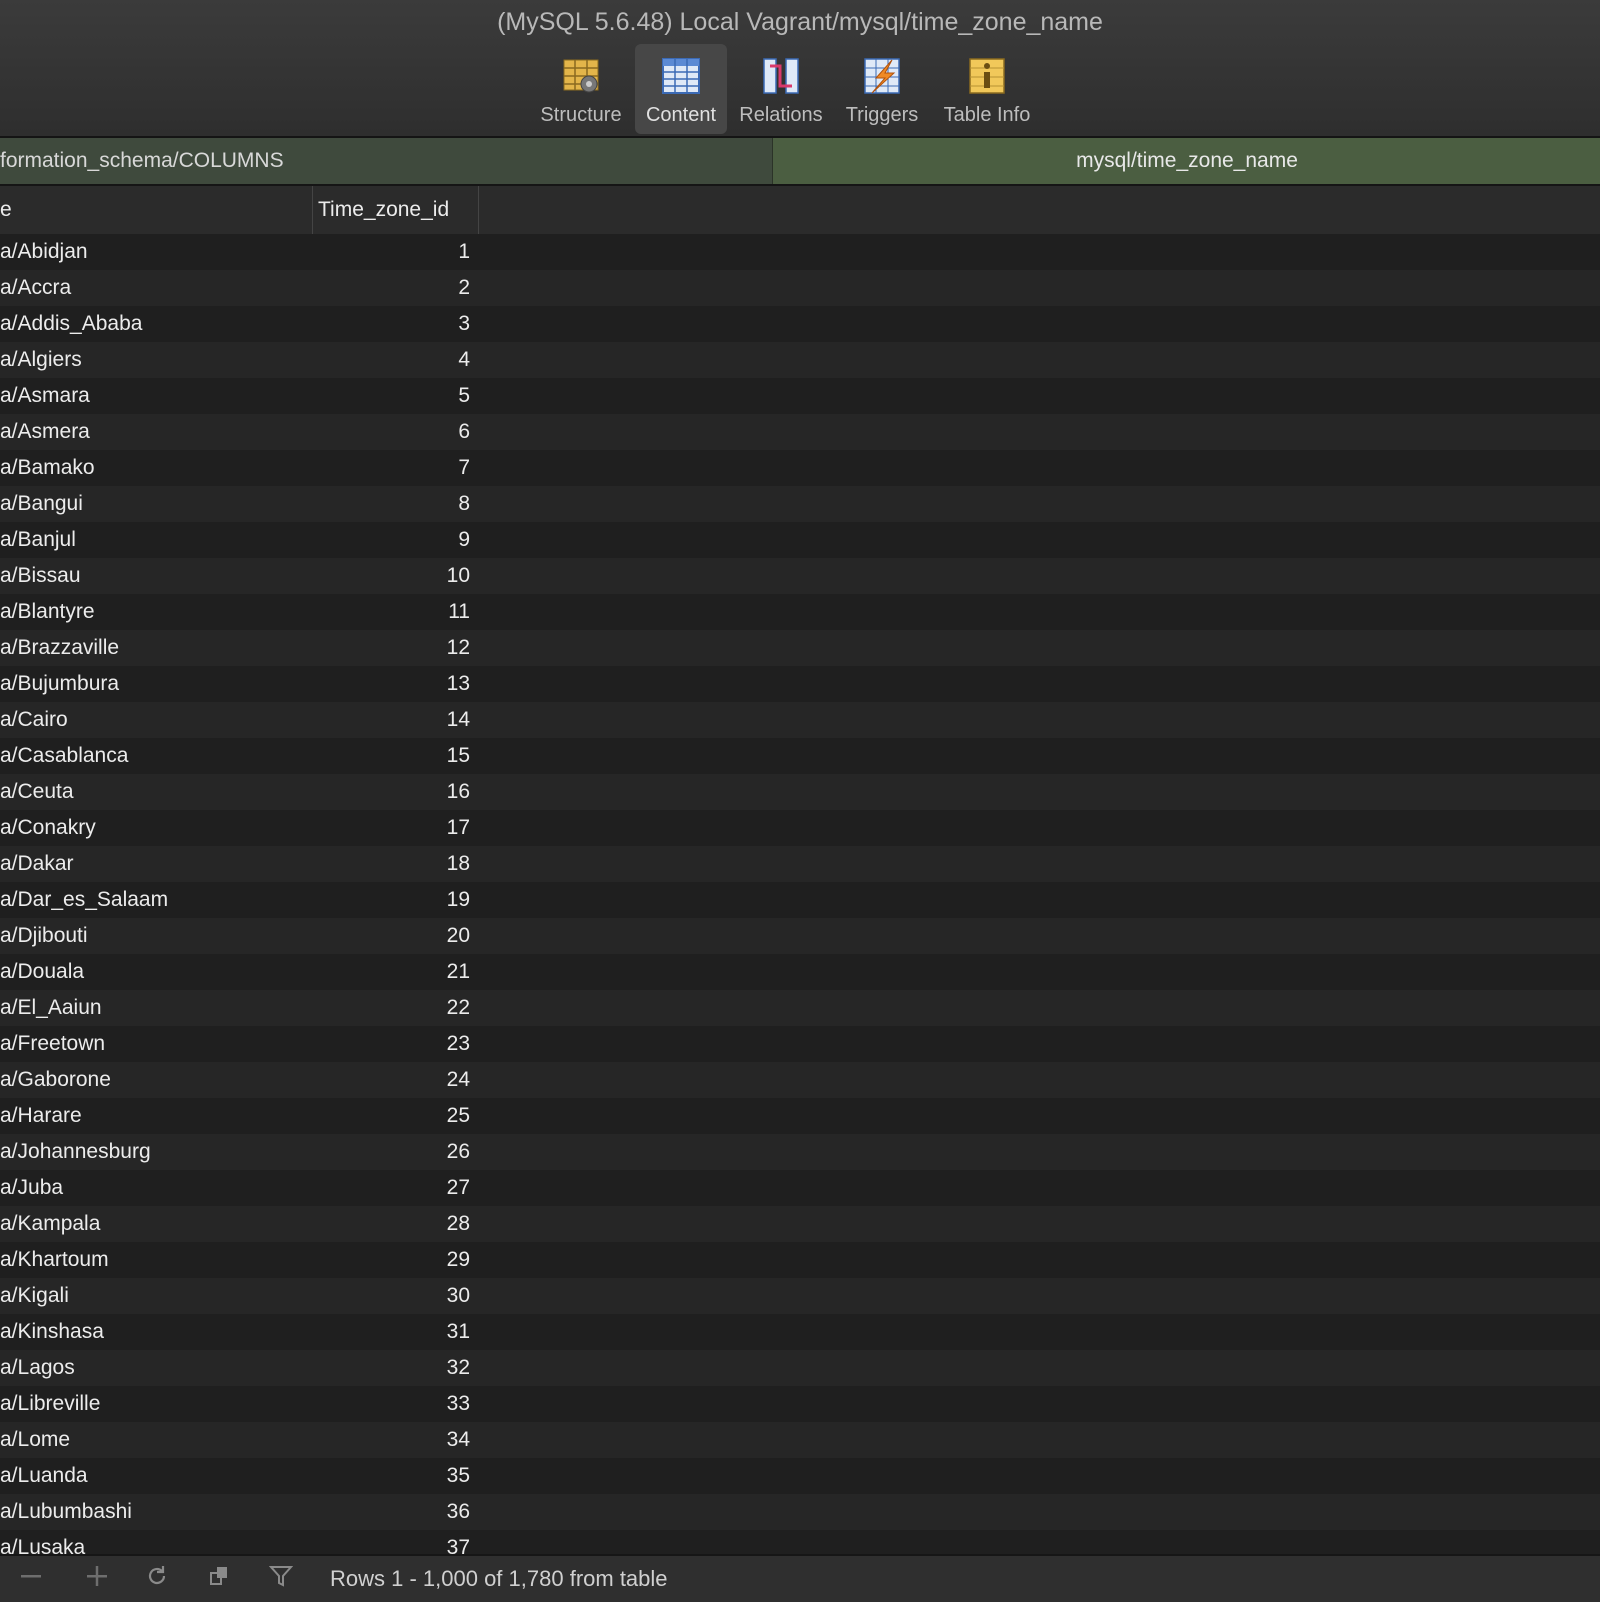 The width and height of the screenshot is (1600, 1602). Describe the element at coordinates (800, 1440) in the screenshot. I see `table-row: a/Lome 34` at that location.